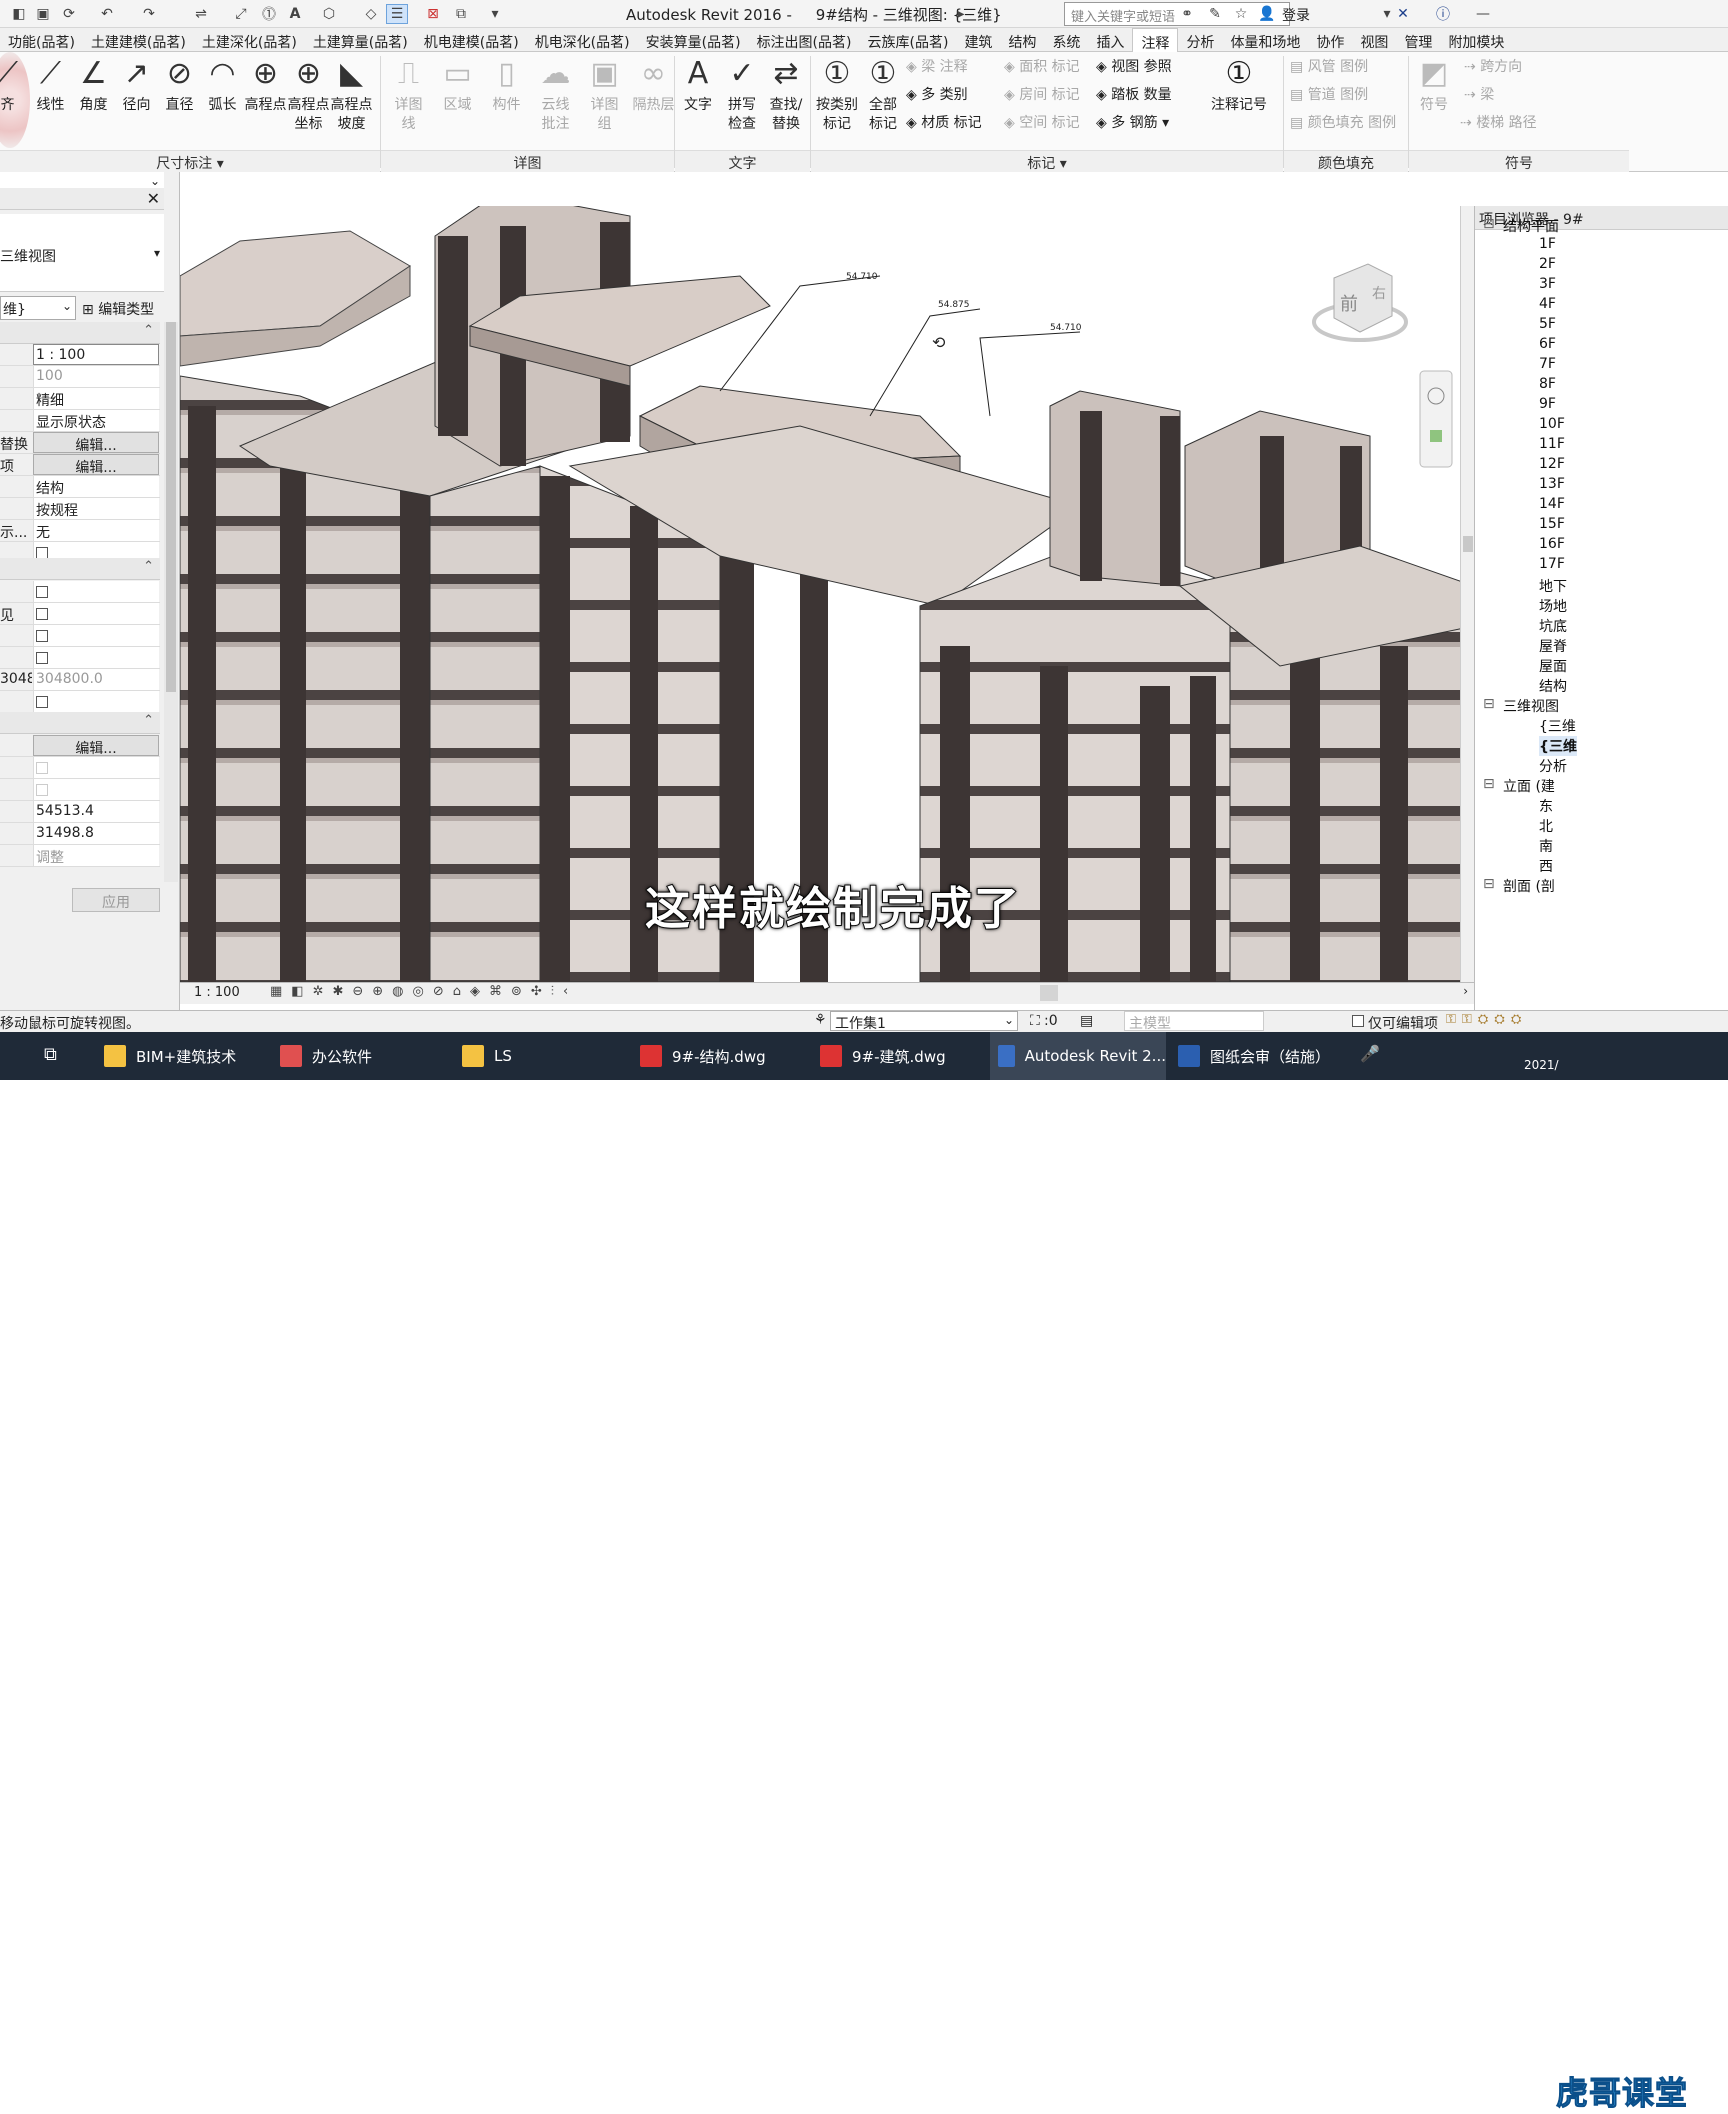 This screenshot has width=1728, height=2114. I want to click on tab-0: 功能(品茗), so click(41, 40).